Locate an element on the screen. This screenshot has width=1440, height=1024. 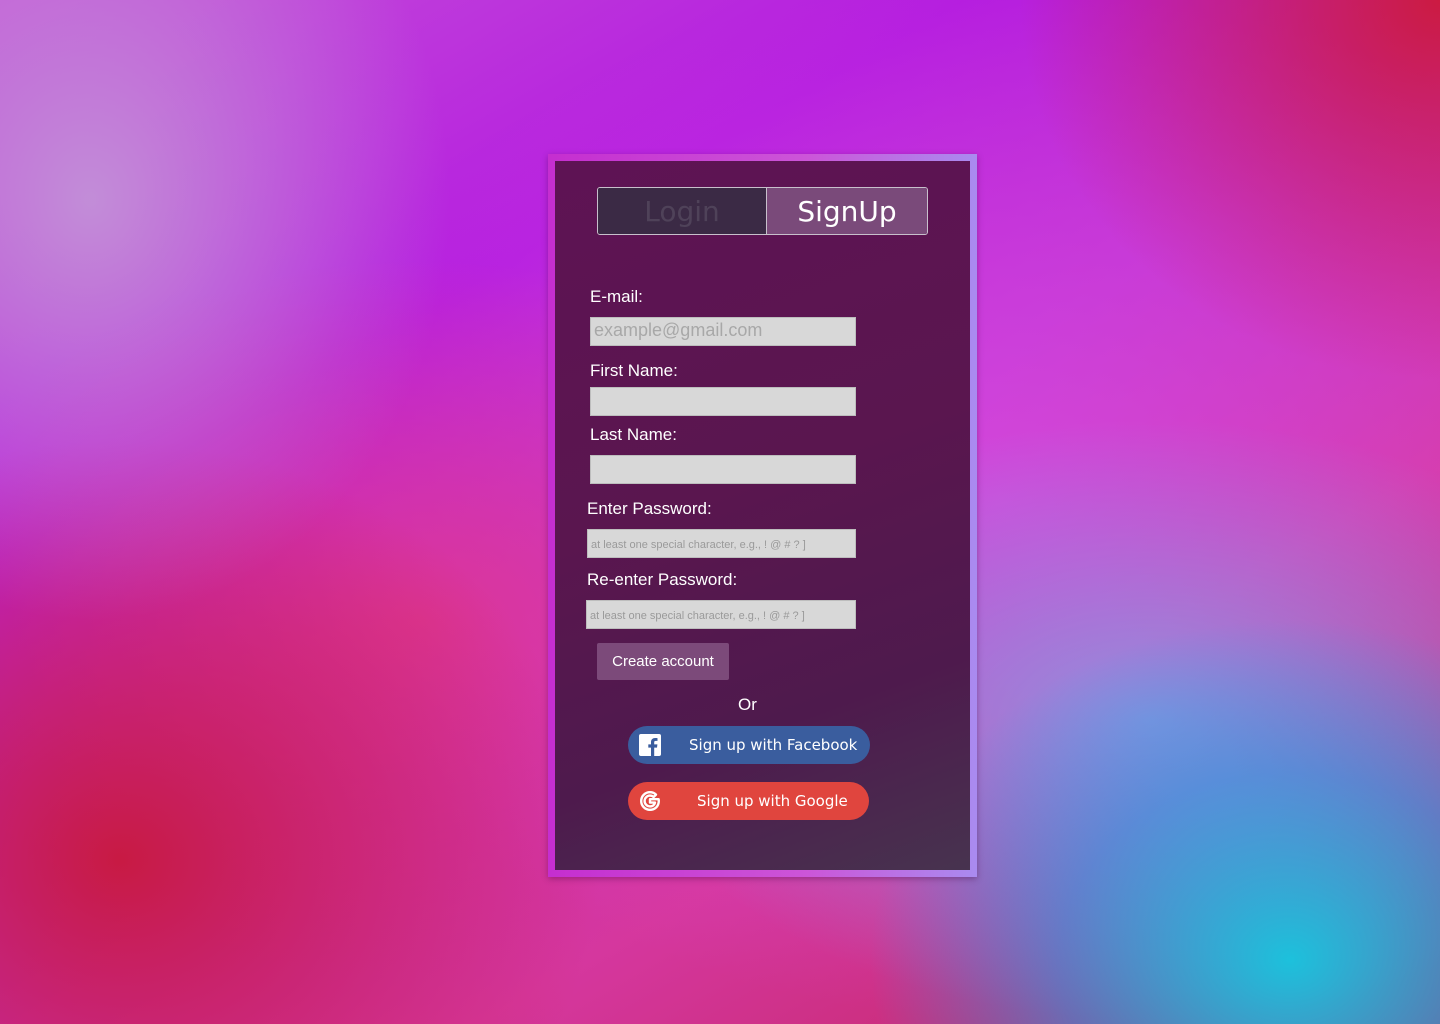
auth-tabs: Login SignUp is located at coordinates (762, 211).